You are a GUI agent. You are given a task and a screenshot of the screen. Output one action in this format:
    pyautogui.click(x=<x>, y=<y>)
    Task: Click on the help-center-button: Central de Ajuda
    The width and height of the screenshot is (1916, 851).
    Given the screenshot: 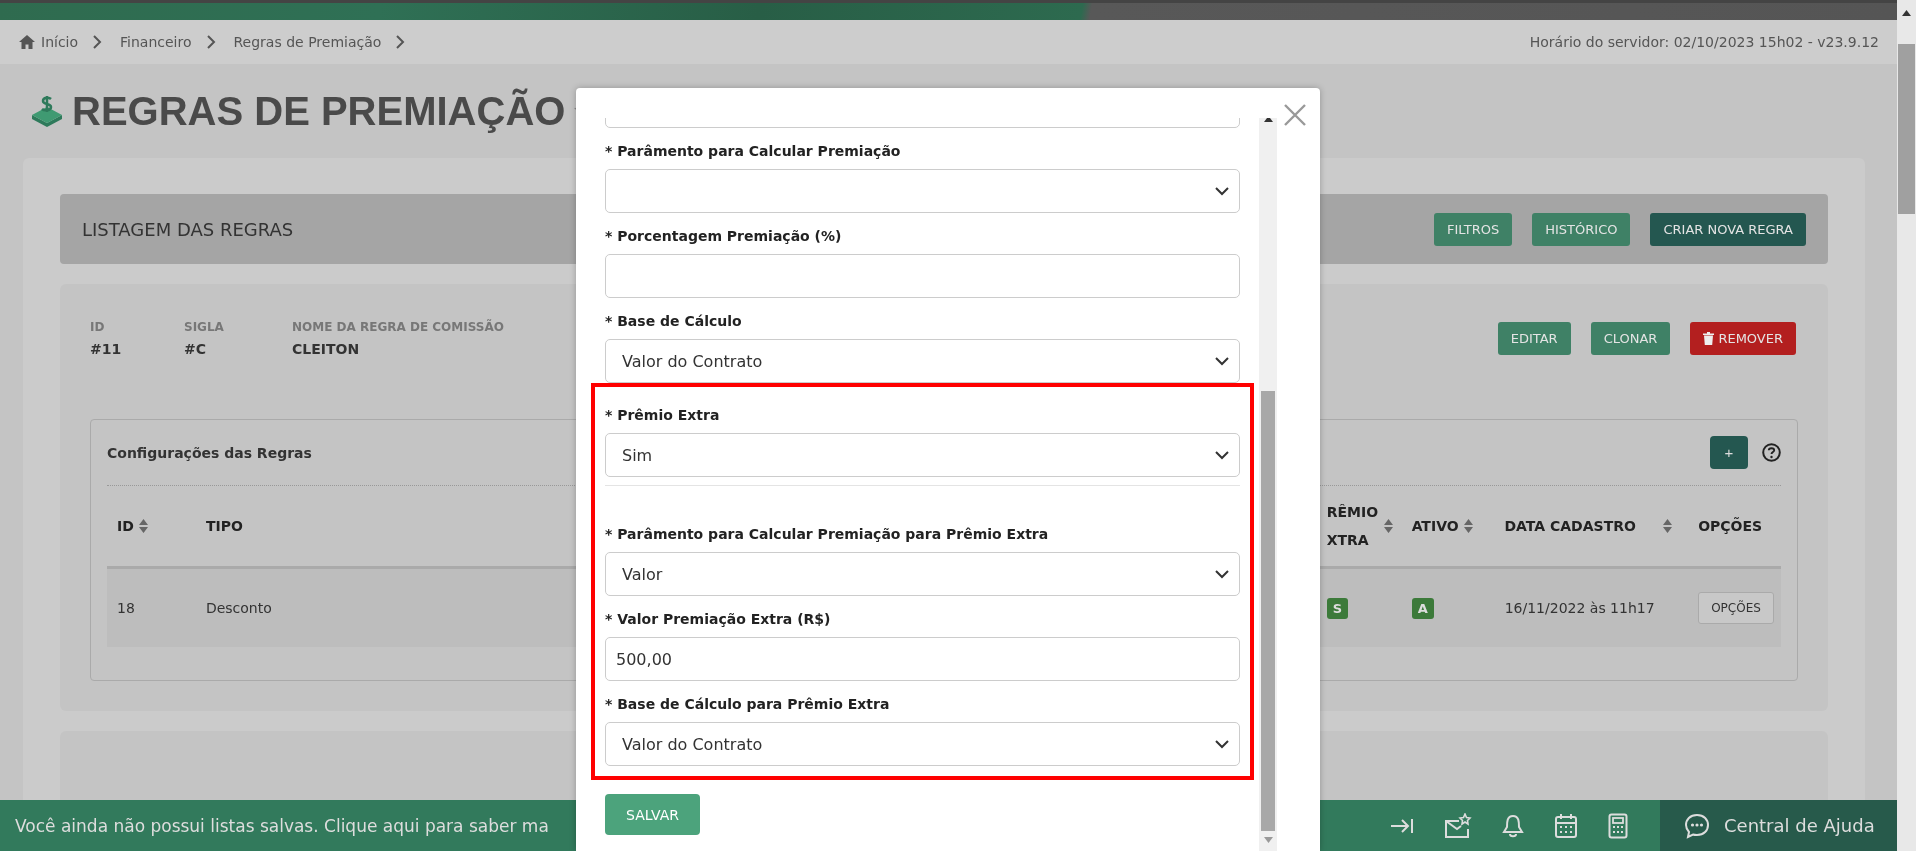 What is the action you would take?
    pyautogui.click(x=1778, y=825)
    